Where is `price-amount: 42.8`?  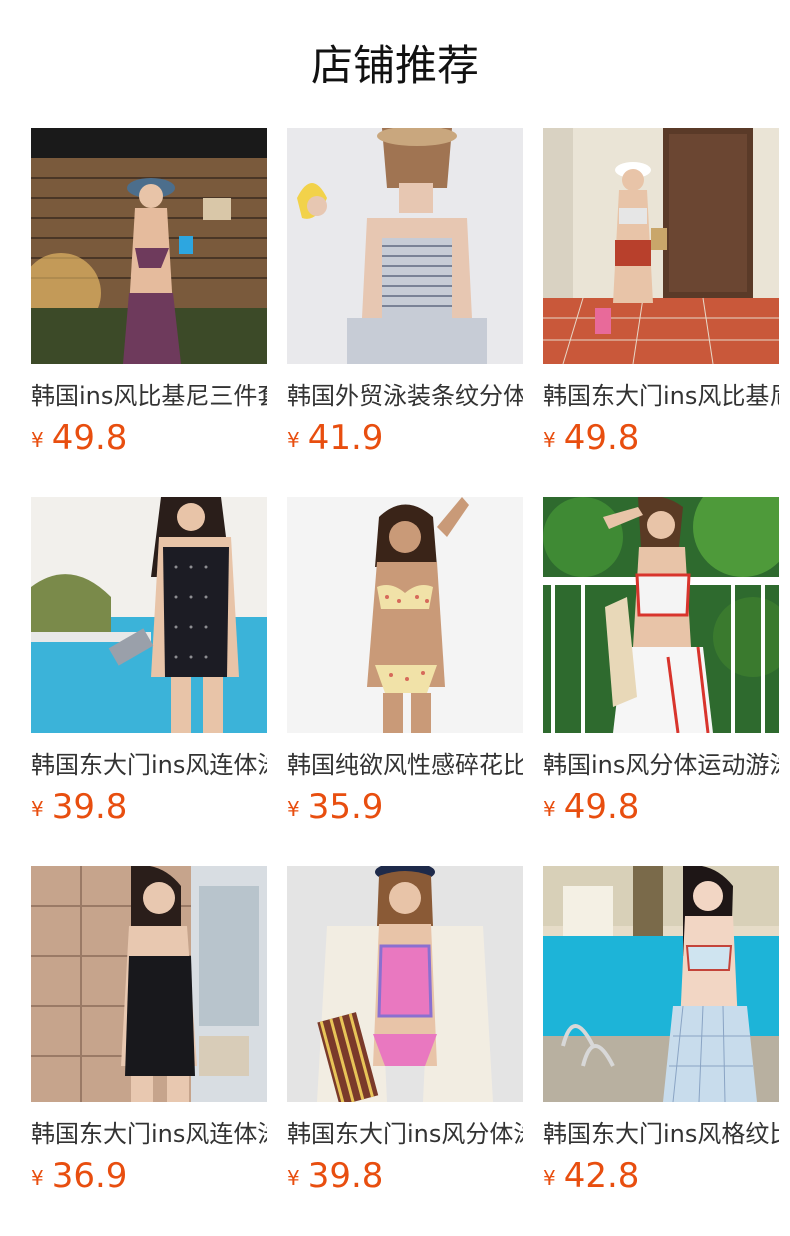 price-amount: 42.8 is located at coordinates (601, 1176).